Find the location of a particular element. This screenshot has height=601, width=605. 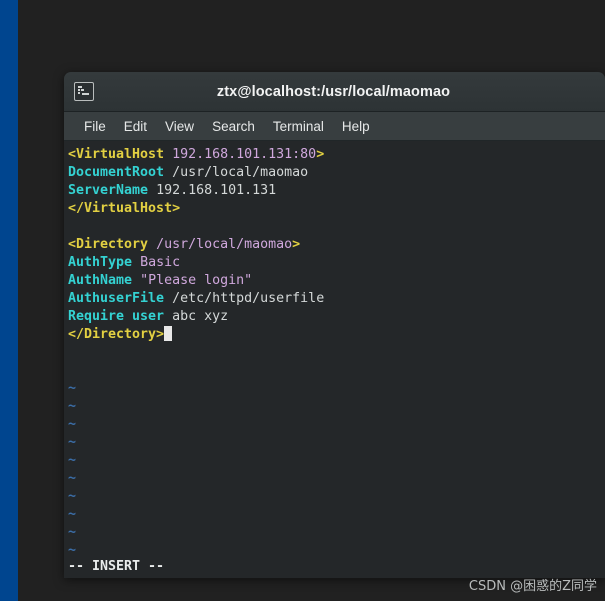

syntax-tag: </Directory> is located at coordinates (116, 334).